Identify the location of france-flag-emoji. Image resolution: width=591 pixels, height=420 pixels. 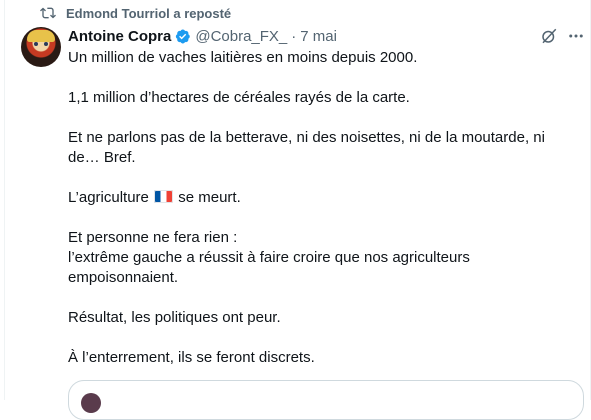
(164, 196).